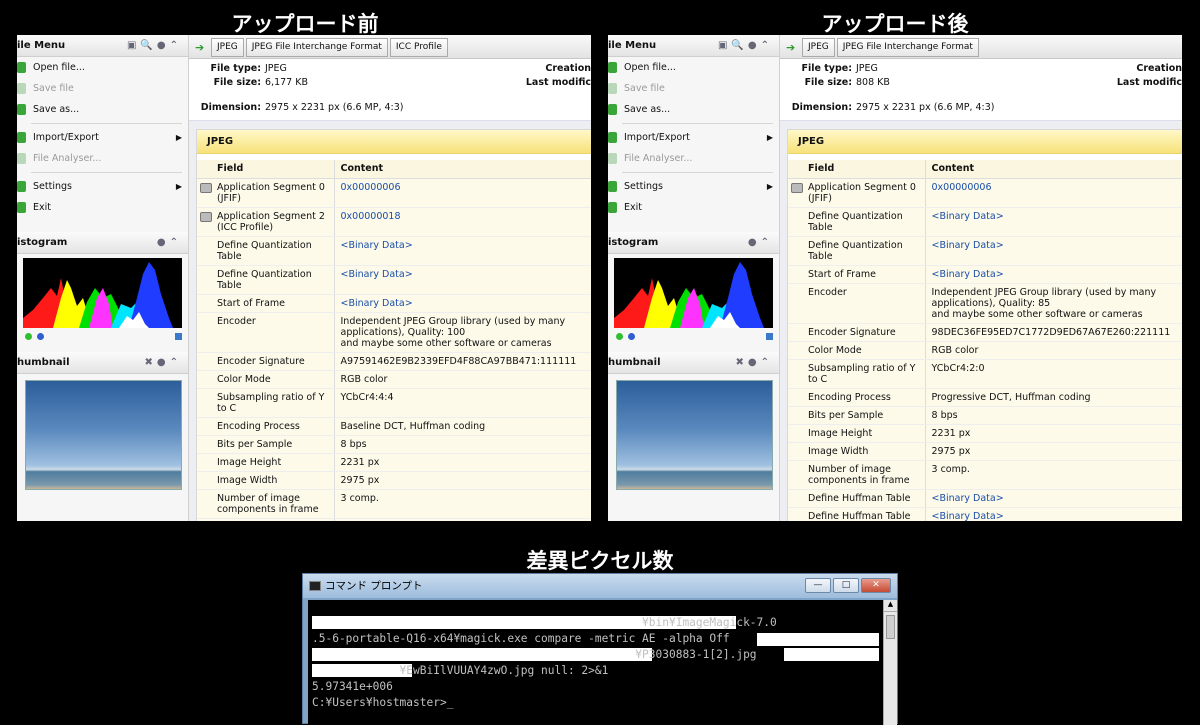 This screenshot has width=1200, height=725. What do you see at coordinates (890, 606) in the screenshot?
I see `scroll-up-icon: ▲` at bounding box center [890, 606].